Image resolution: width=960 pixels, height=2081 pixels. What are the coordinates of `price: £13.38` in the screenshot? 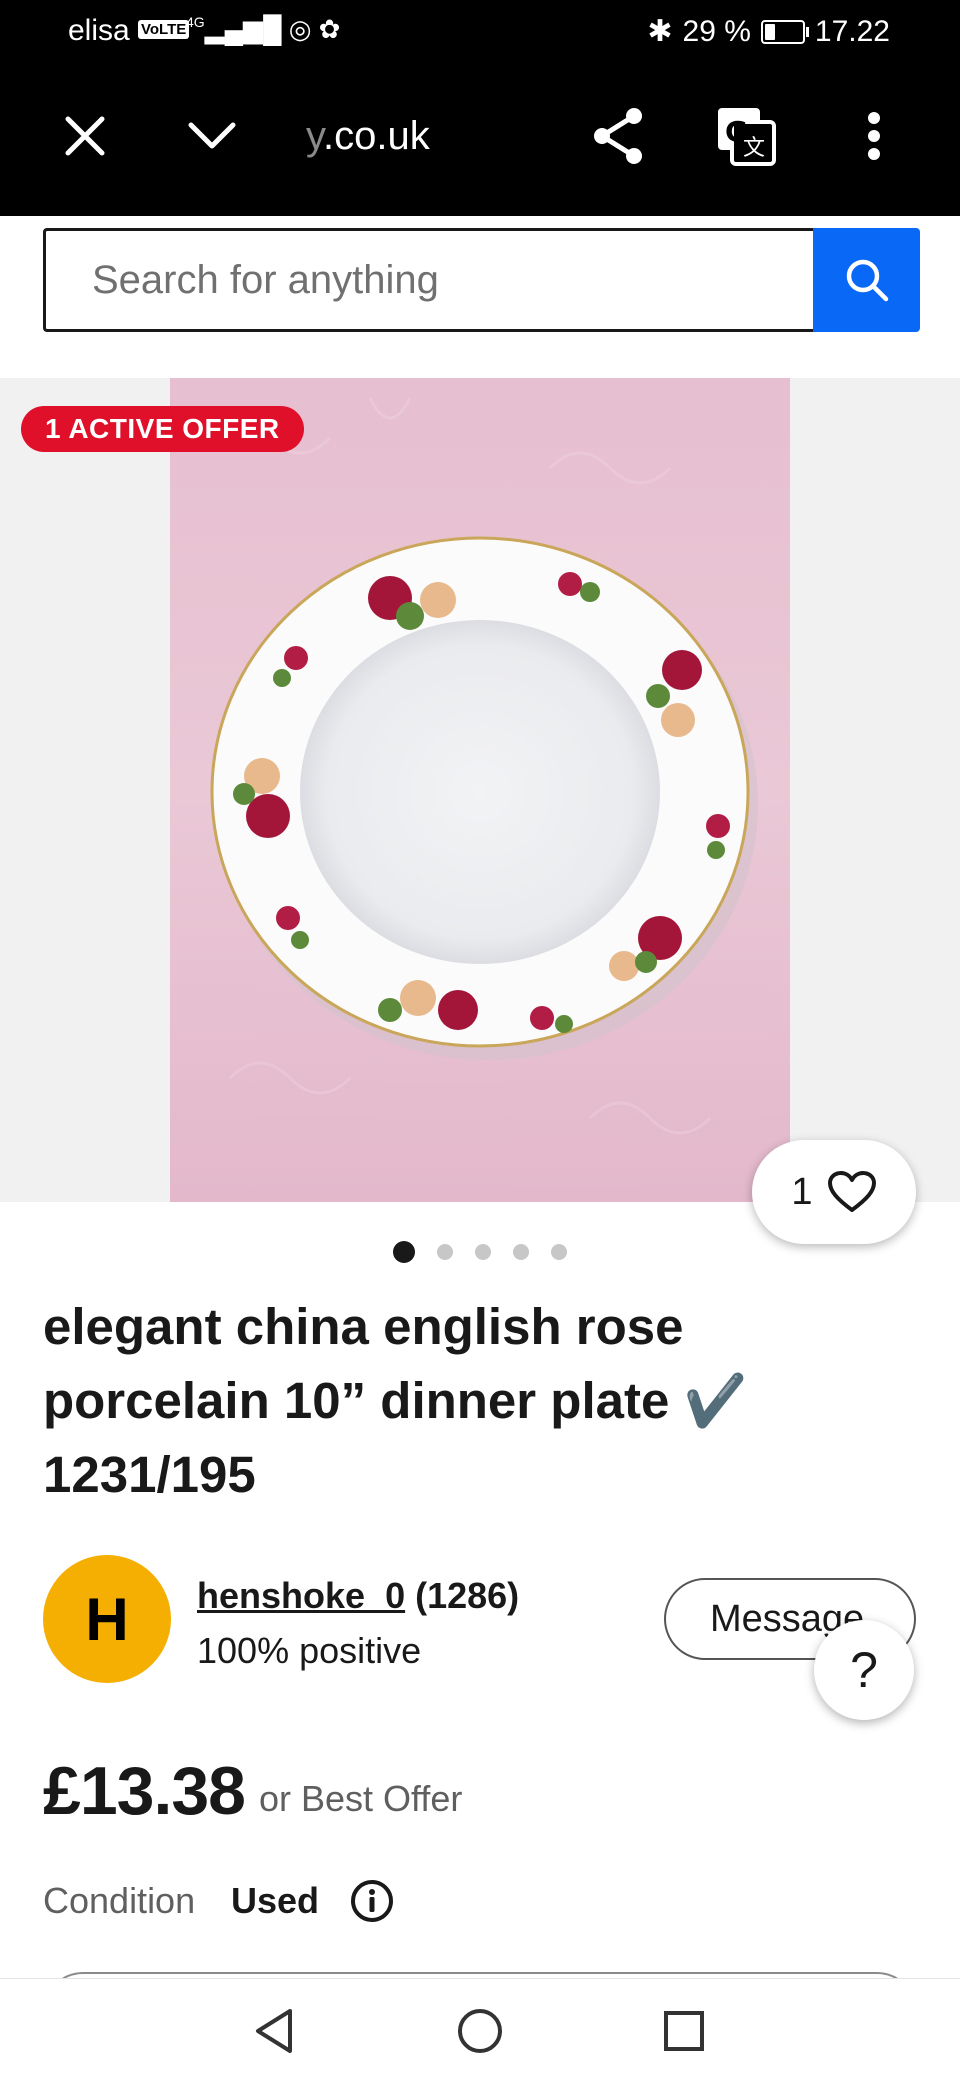 It's located at (144, 1791).